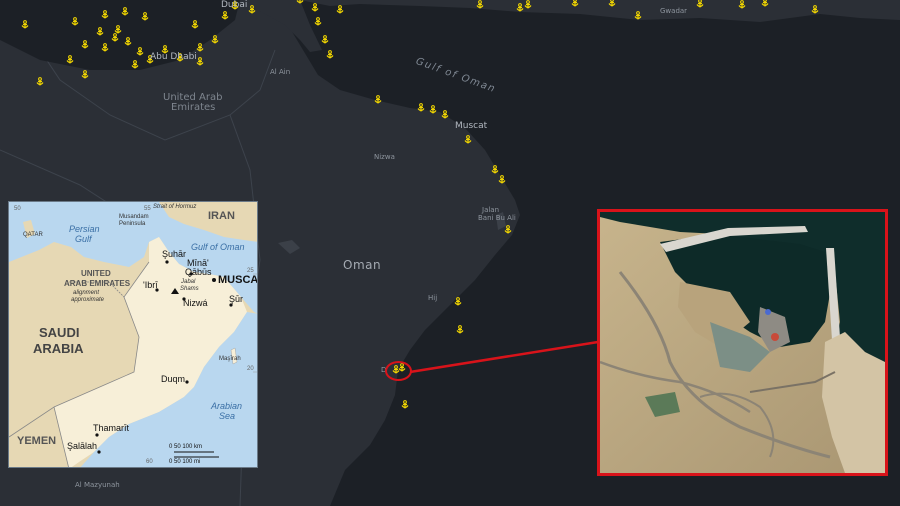 The image size is (900, 506). Describe the element at coordinates (250, 369) in the screenshot. I see `inset-tick-lat-20: 20` at that location.